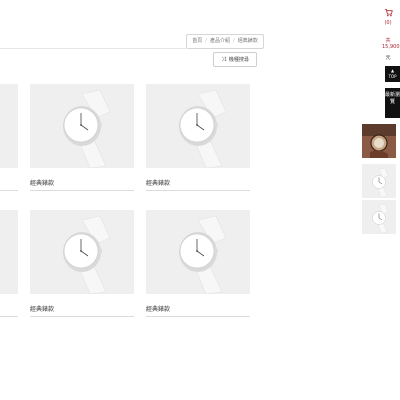  I want to click on back-to-top-label: TOP, so click(392, 76).